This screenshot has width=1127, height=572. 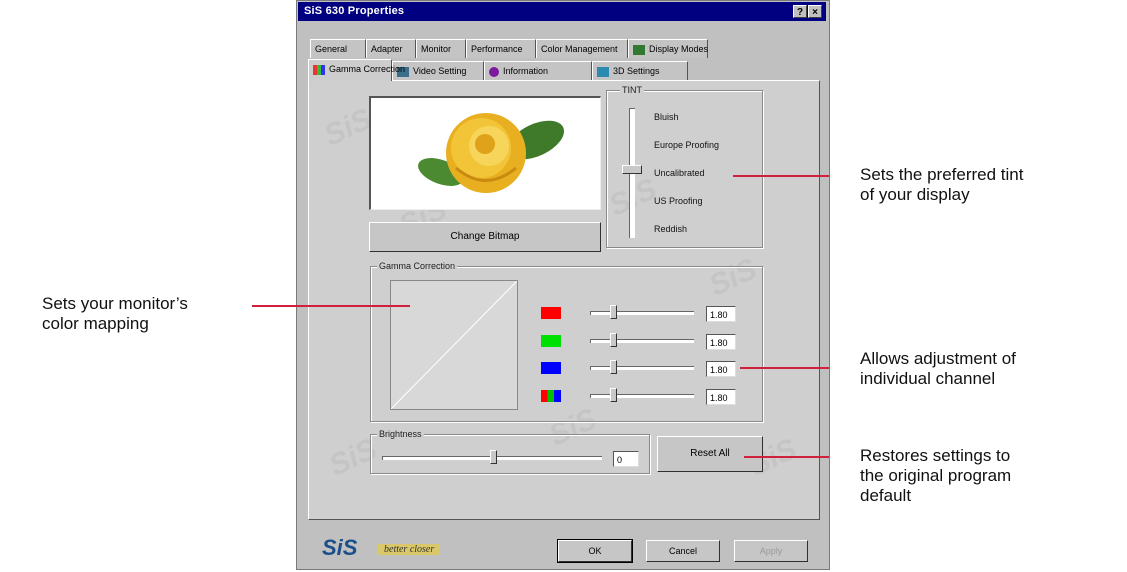 What do you see at coordinates (721, 342) in the screenshot?
I see `green-channel-value: 1.80` at bounding box center [721, 342].